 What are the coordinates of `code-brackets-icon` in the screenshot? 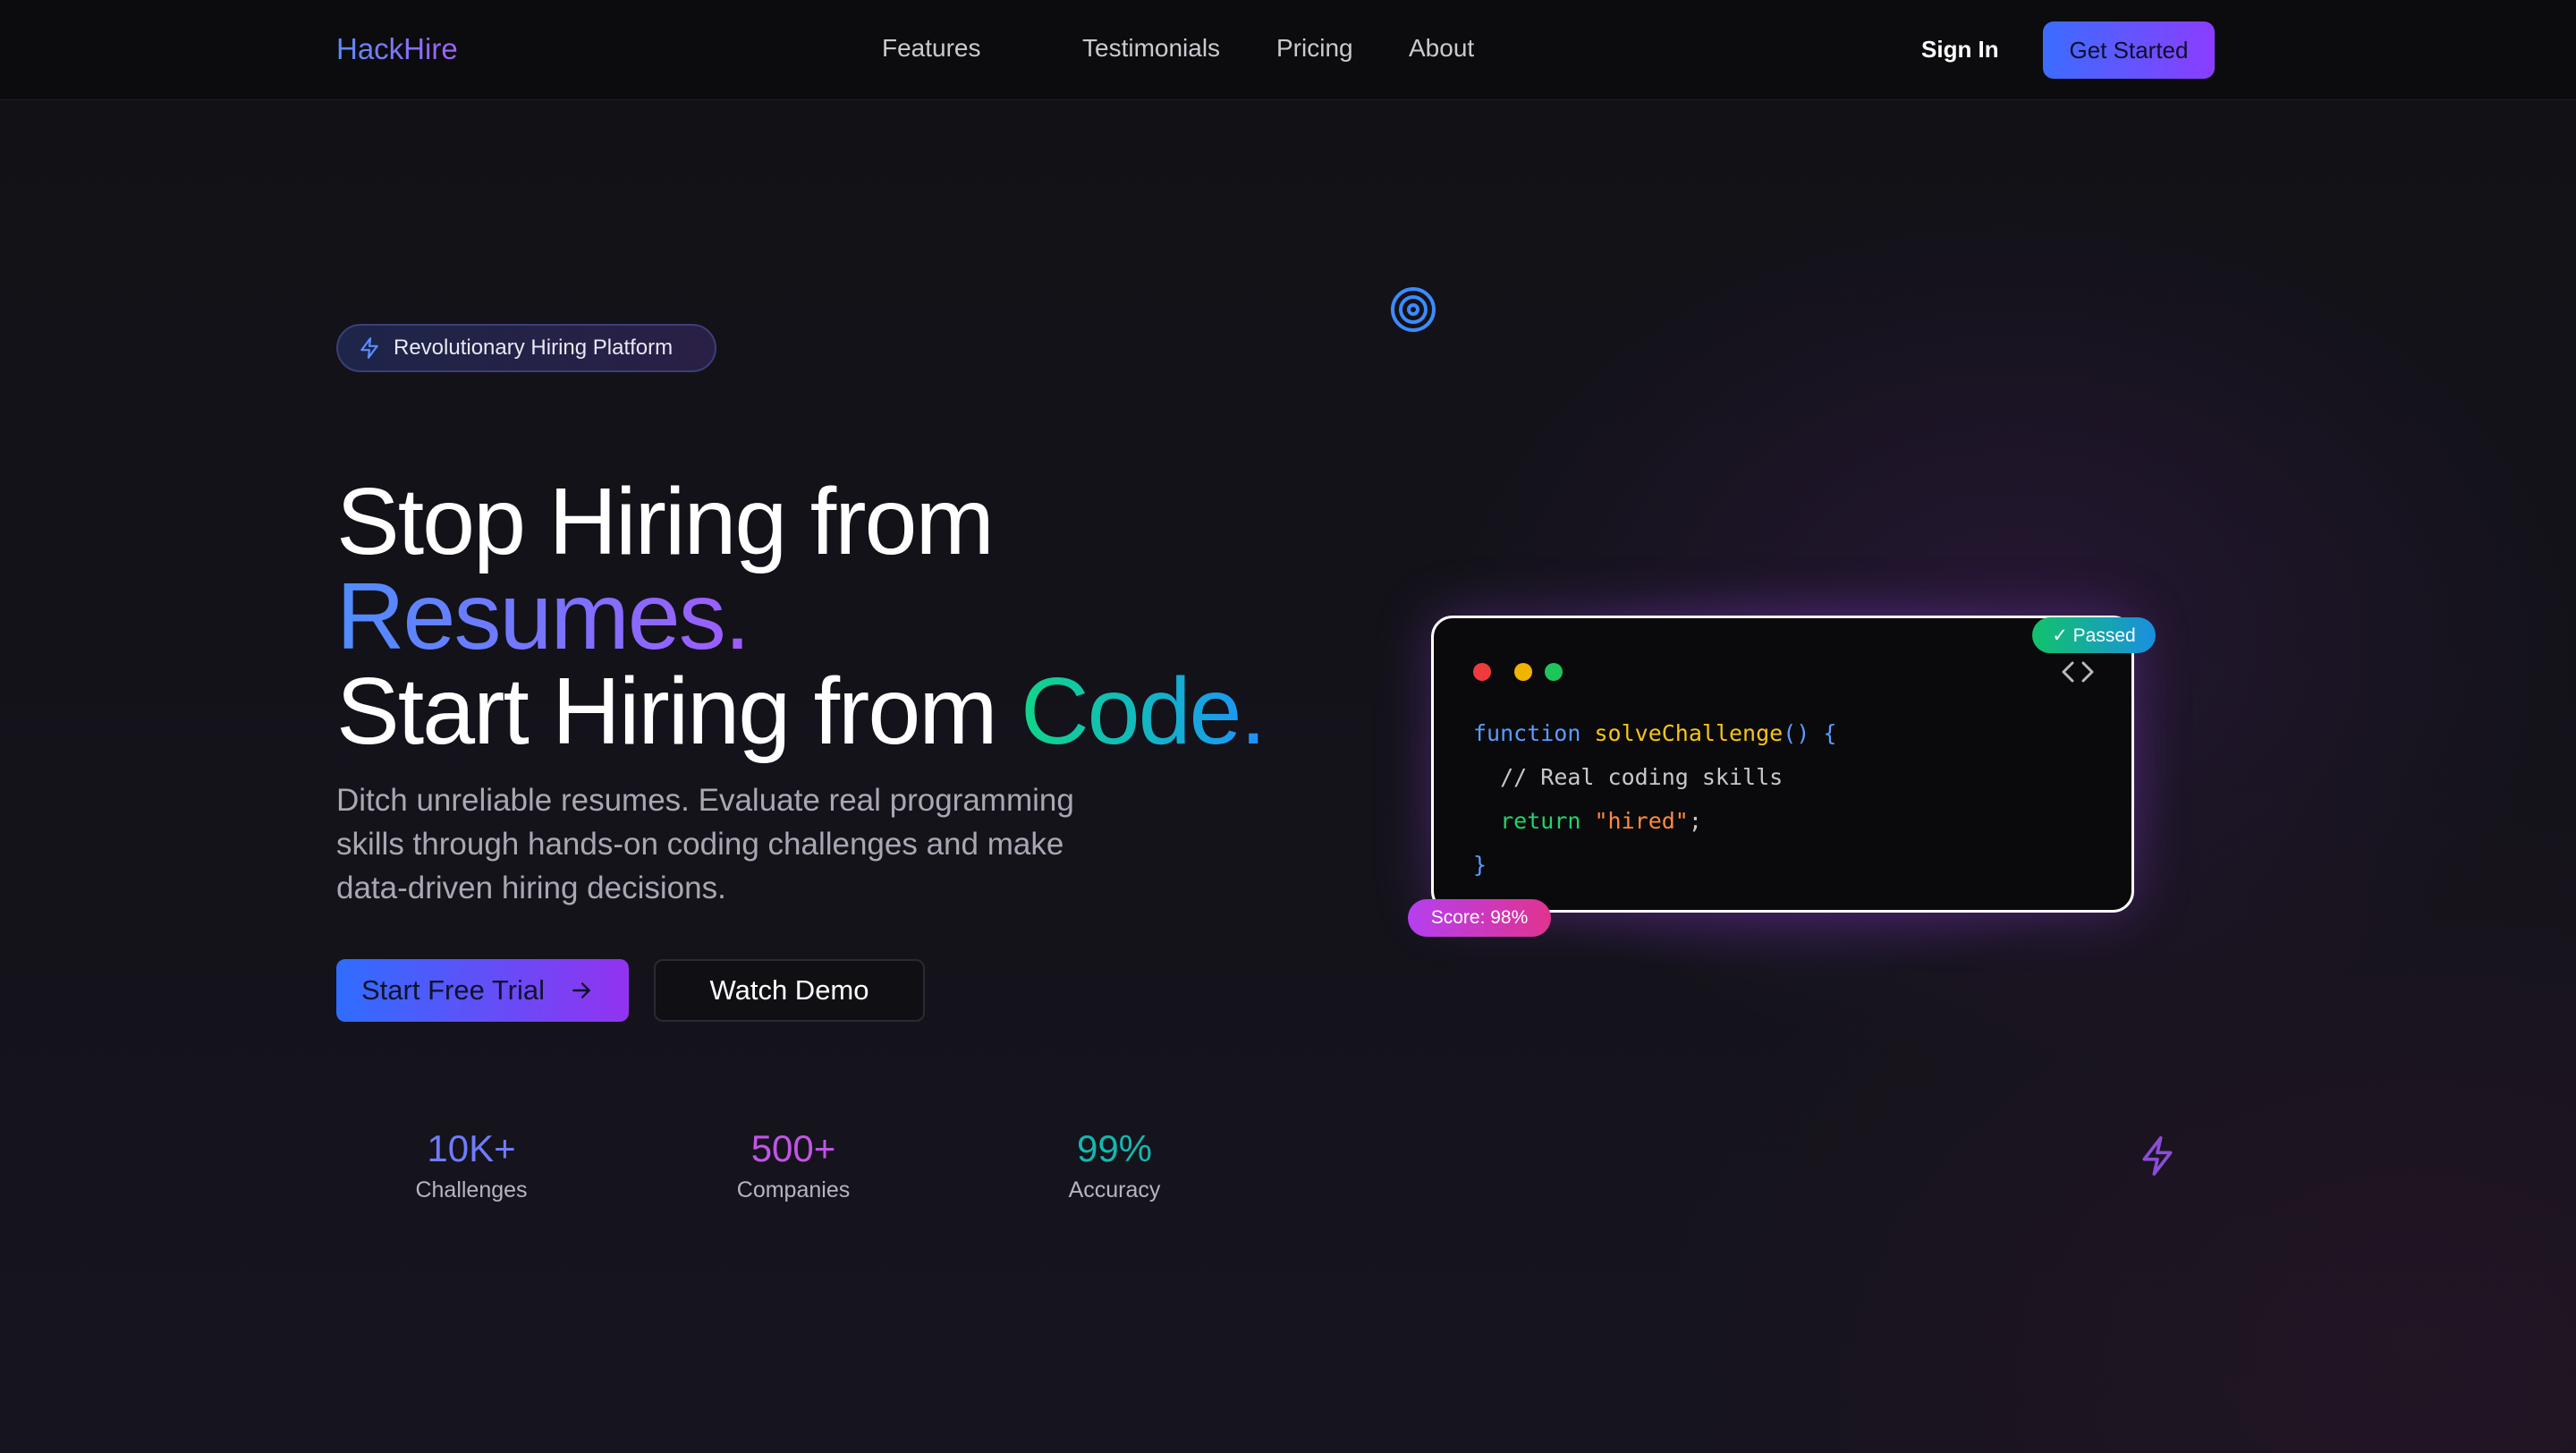 It's located at (2078, 672).